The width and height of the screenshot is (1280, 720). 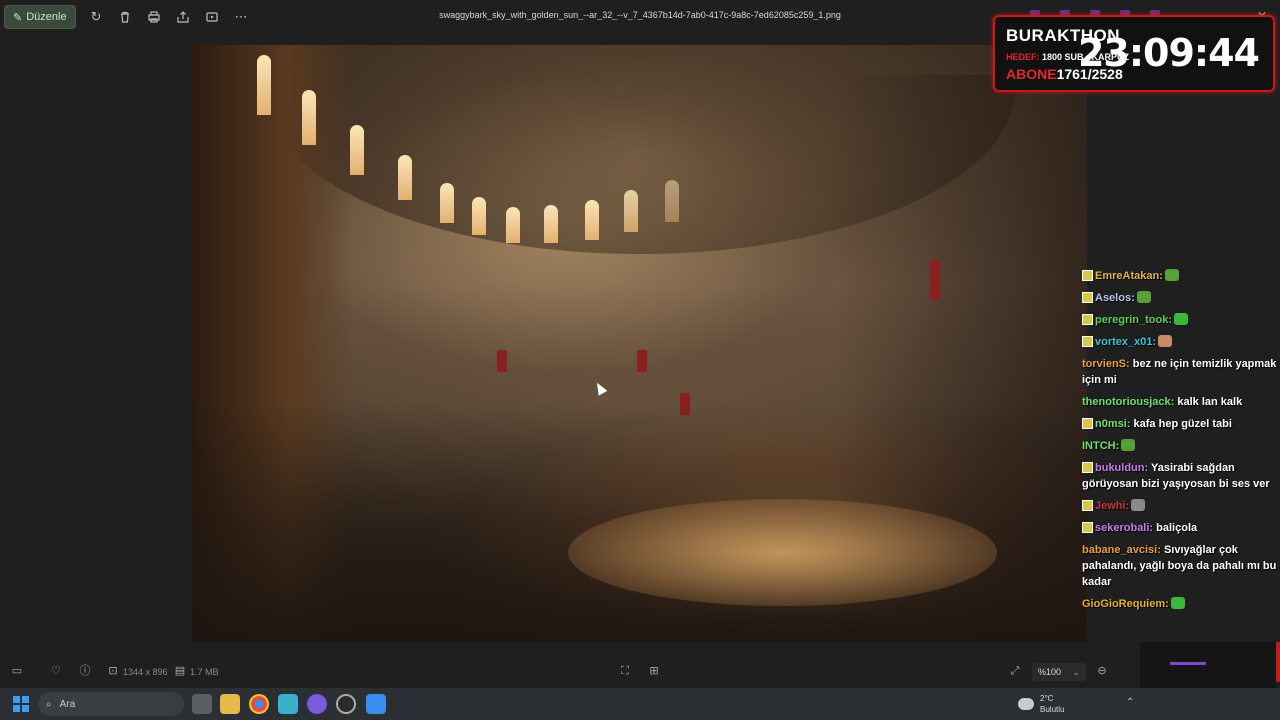 I want to click on task-view-icon, so click(x=202, y=704).